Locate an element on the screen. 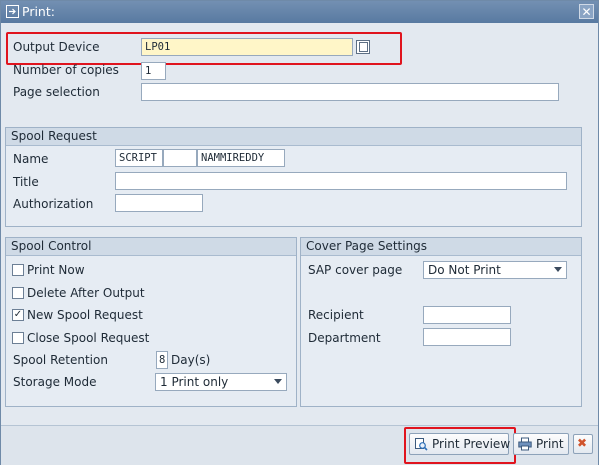  spool-retention-input: 8 is located at coordinates (162, 360).